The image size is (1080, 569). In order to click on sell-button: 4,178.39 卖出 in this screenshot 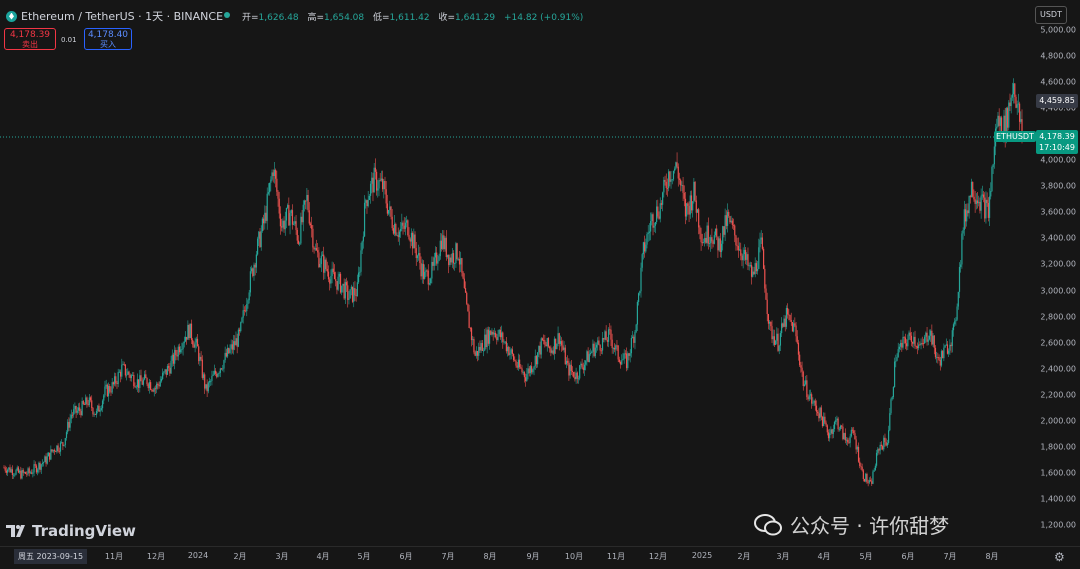, I will do `click(30, 39)`.